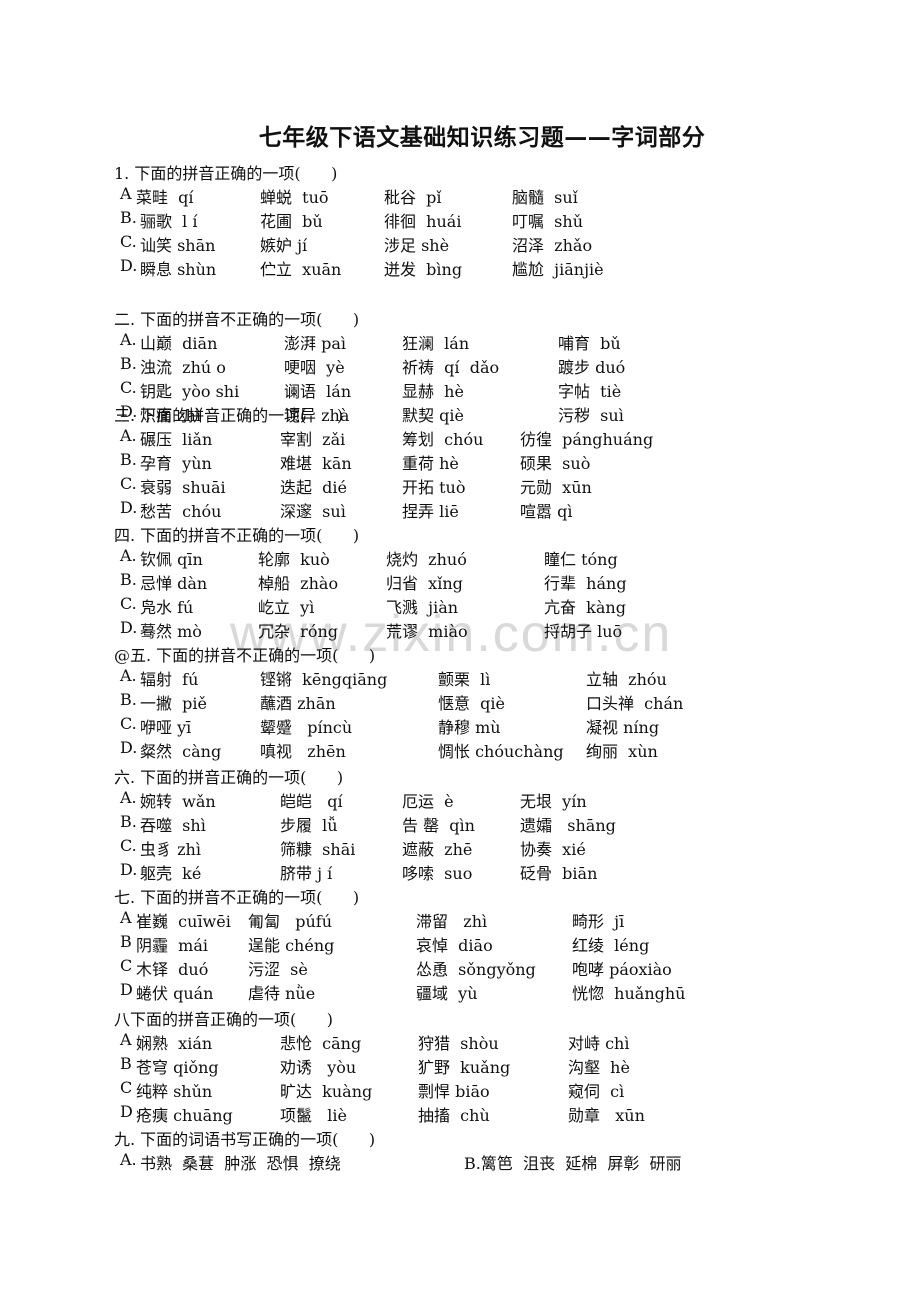  I want to click on option-row: C 纯粹 shǔn 旷达 kuàng 剽悍 biāo 窥伺 cì, so click(460, 1089).